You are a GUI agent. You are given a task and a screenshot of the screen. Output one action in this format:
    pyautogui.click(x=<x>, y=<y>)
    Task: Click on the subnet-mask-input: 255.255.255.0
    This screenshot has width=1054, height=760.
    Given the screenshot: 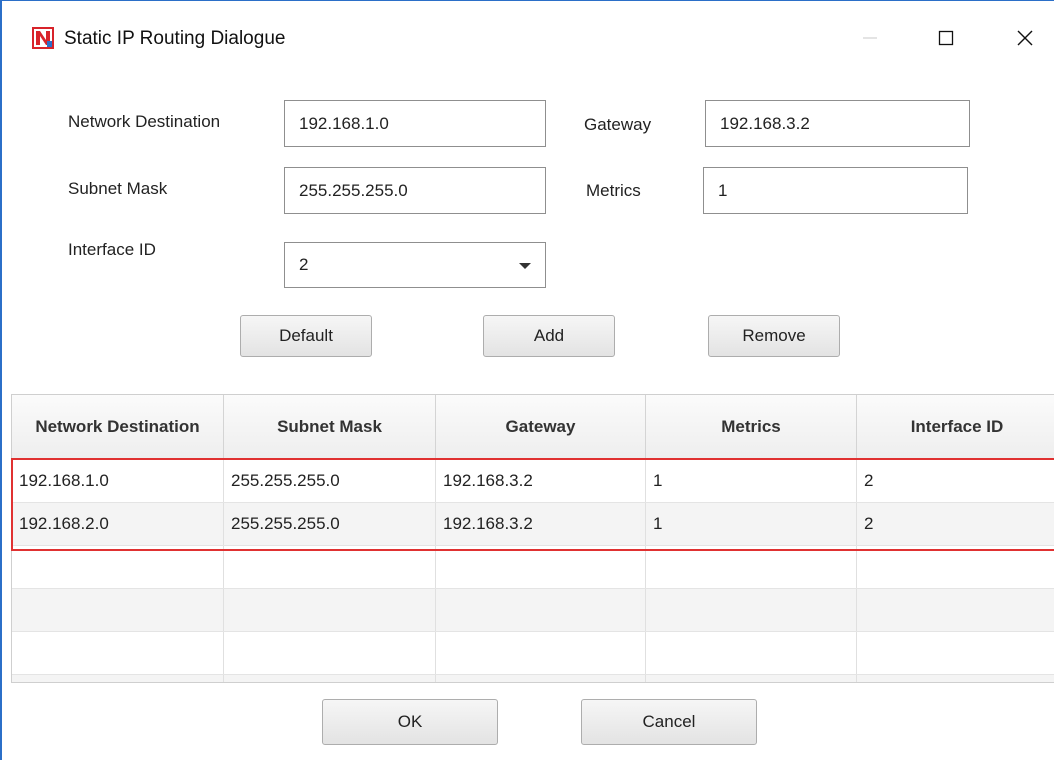 What is the action you would take?
    pyautogui.click(x=415, y=190)
    